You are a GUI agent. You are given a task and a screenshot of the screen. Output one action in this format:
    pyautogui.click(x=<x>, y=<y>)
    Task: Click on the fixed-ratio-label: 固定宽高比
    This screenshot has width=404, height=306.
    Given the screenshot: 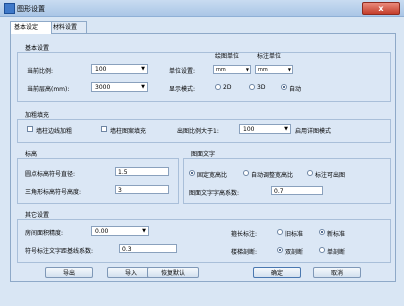 What is the action you would take?
    pyautogui.click(x=212, y=175)
    